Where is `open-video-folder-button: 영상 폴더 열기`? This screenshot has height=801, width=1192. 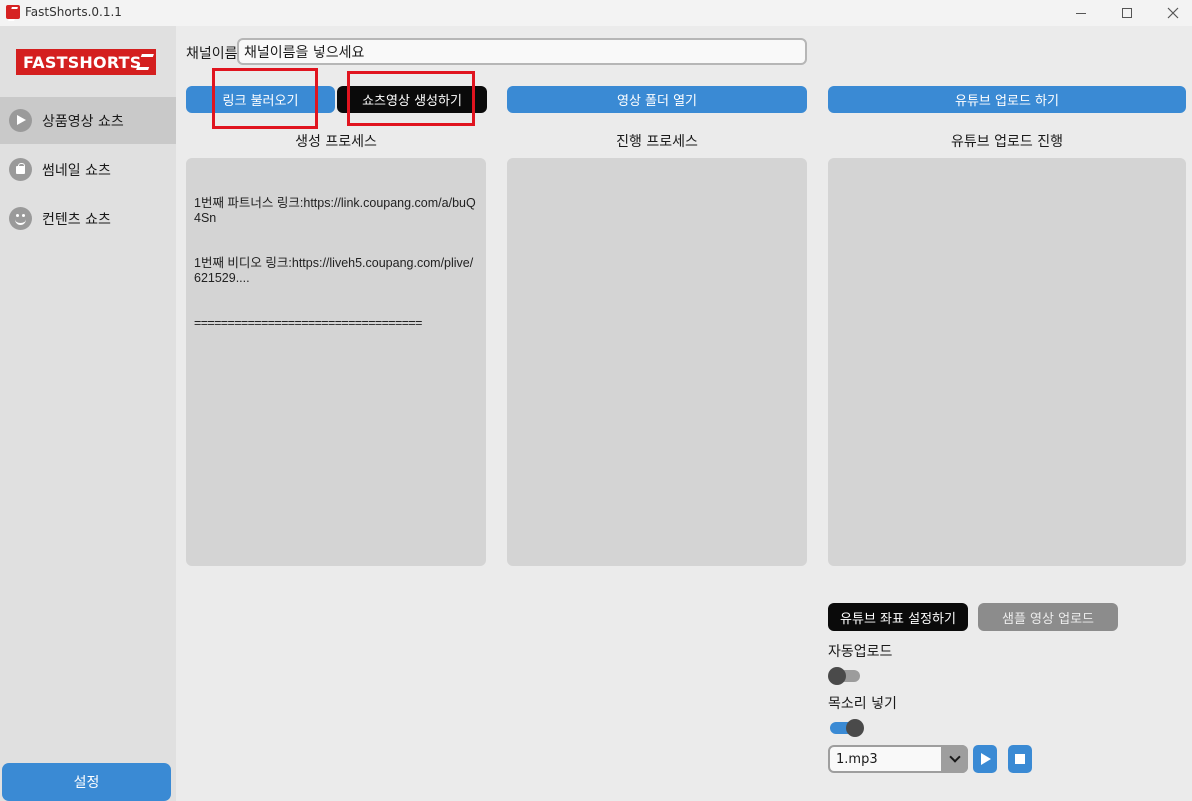
open-video-folder-button: 영상 폴더 열기 is located at coordinates (657, 99).